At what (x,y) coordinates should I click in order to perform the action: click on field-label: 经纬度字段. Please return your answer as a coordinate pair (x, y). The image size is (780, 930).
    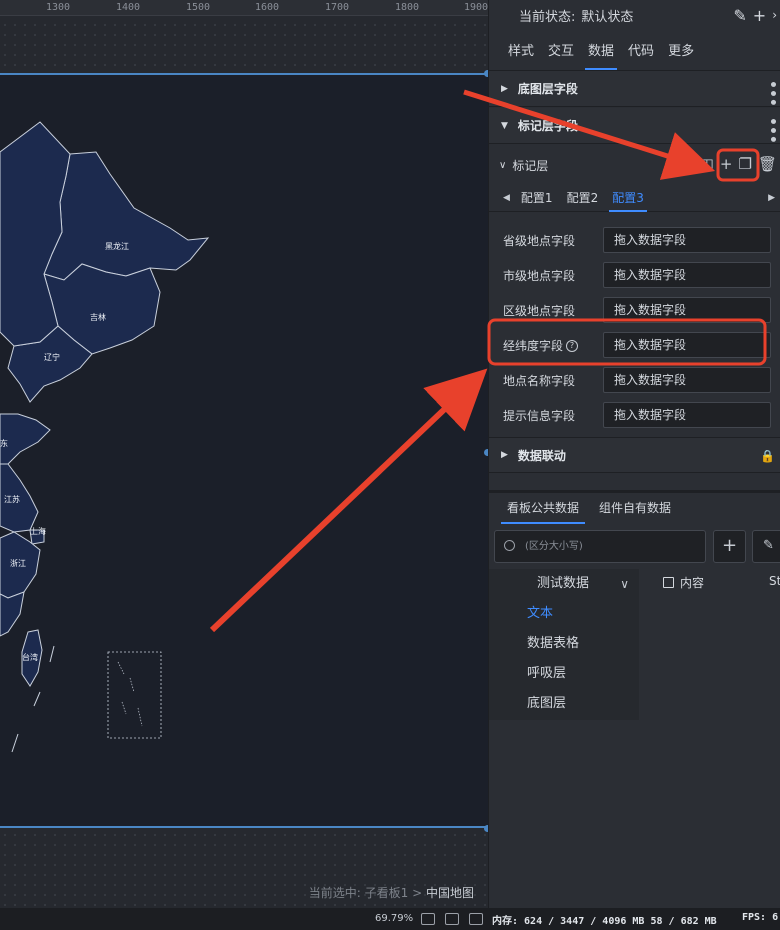
    Looking at the image, I should click on (533, 345).